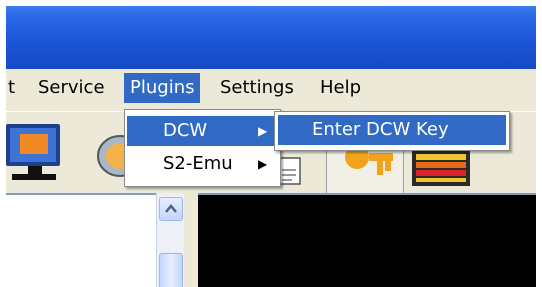 Image resolution: width=542 pixels, height=287 pixels. I want to click on scroll-up-button, so click(171, 209).